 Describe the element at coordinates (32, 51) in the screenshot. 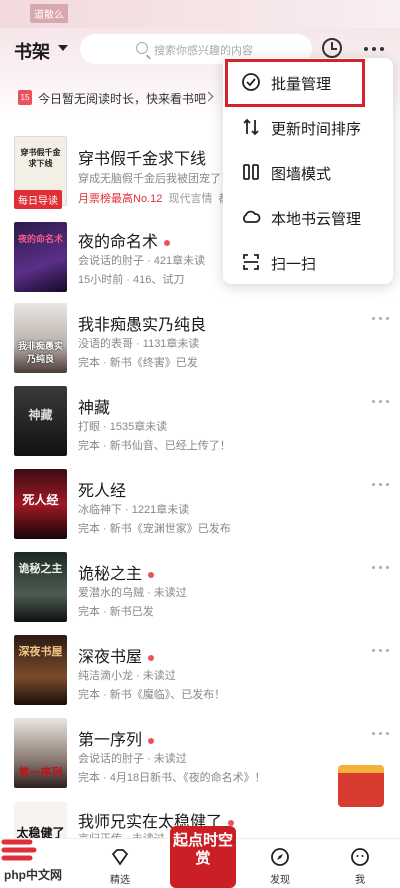

I see `shelf-title: 书架` at that location.